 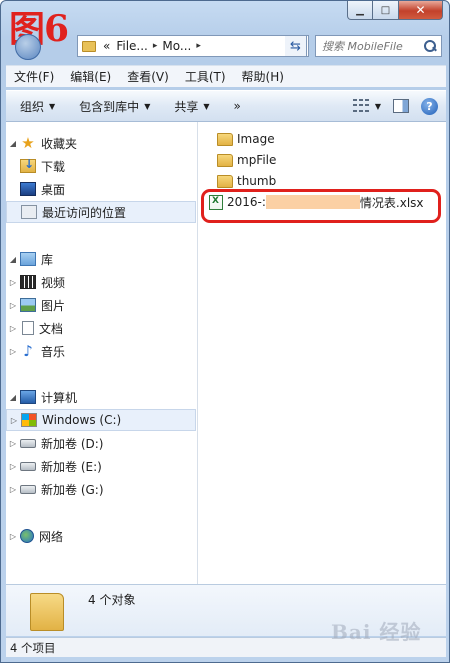 I want to click on nav-libraries: ◢ 库, so click(x=101, y=259).